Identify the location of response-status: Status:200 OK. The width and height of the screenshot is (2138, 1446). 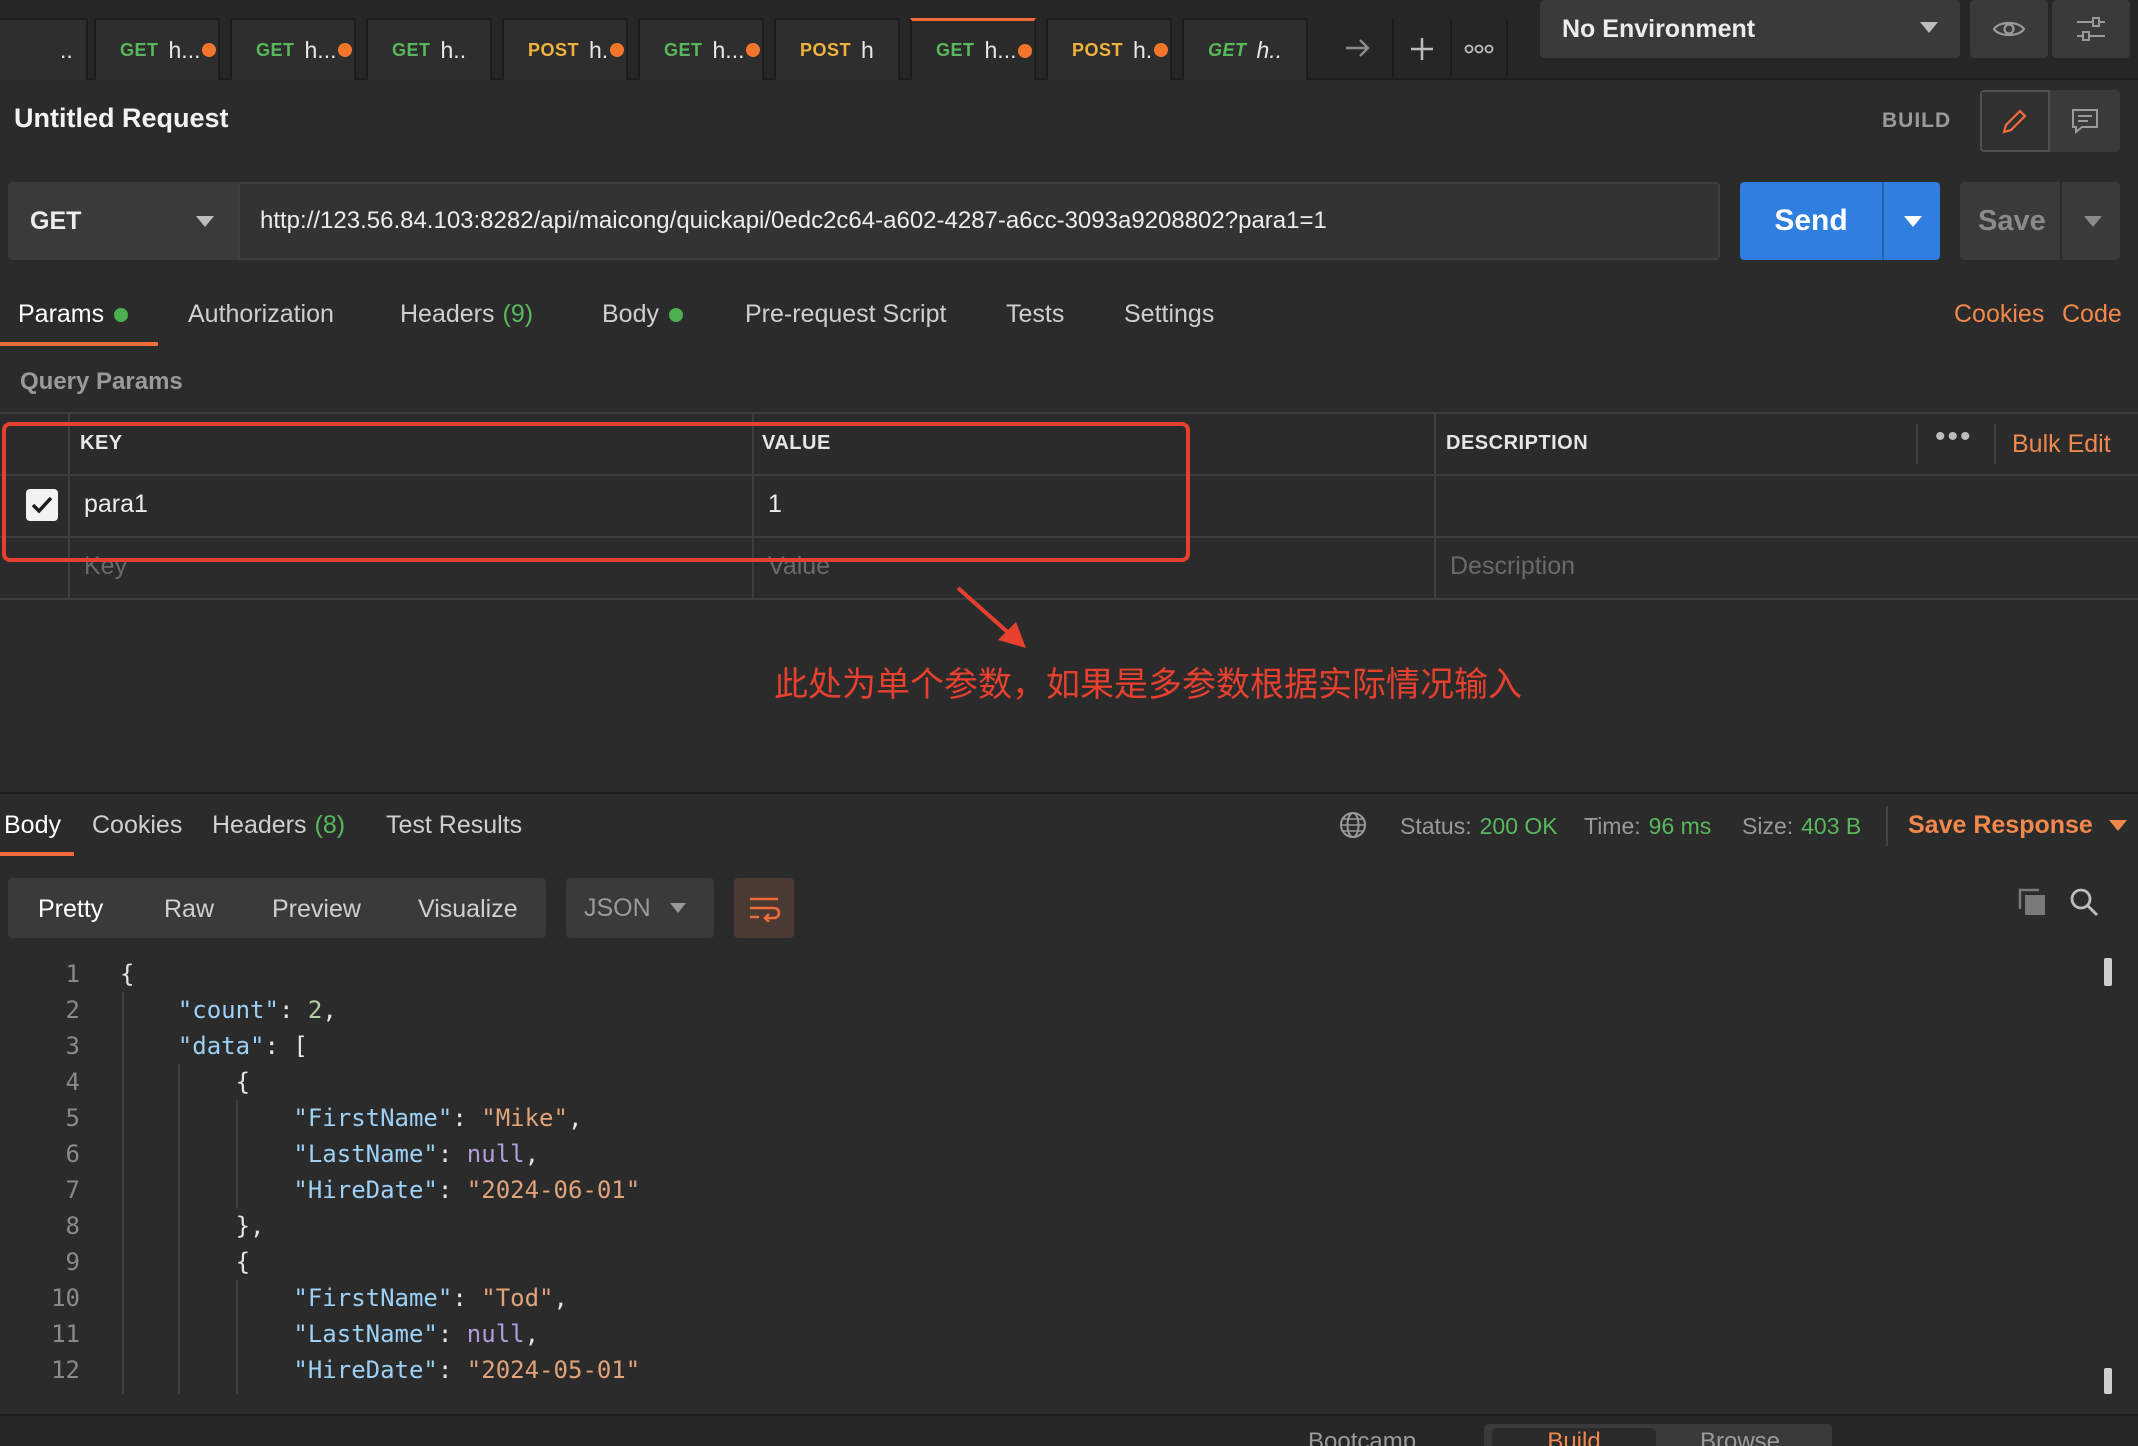
(1479, 826).